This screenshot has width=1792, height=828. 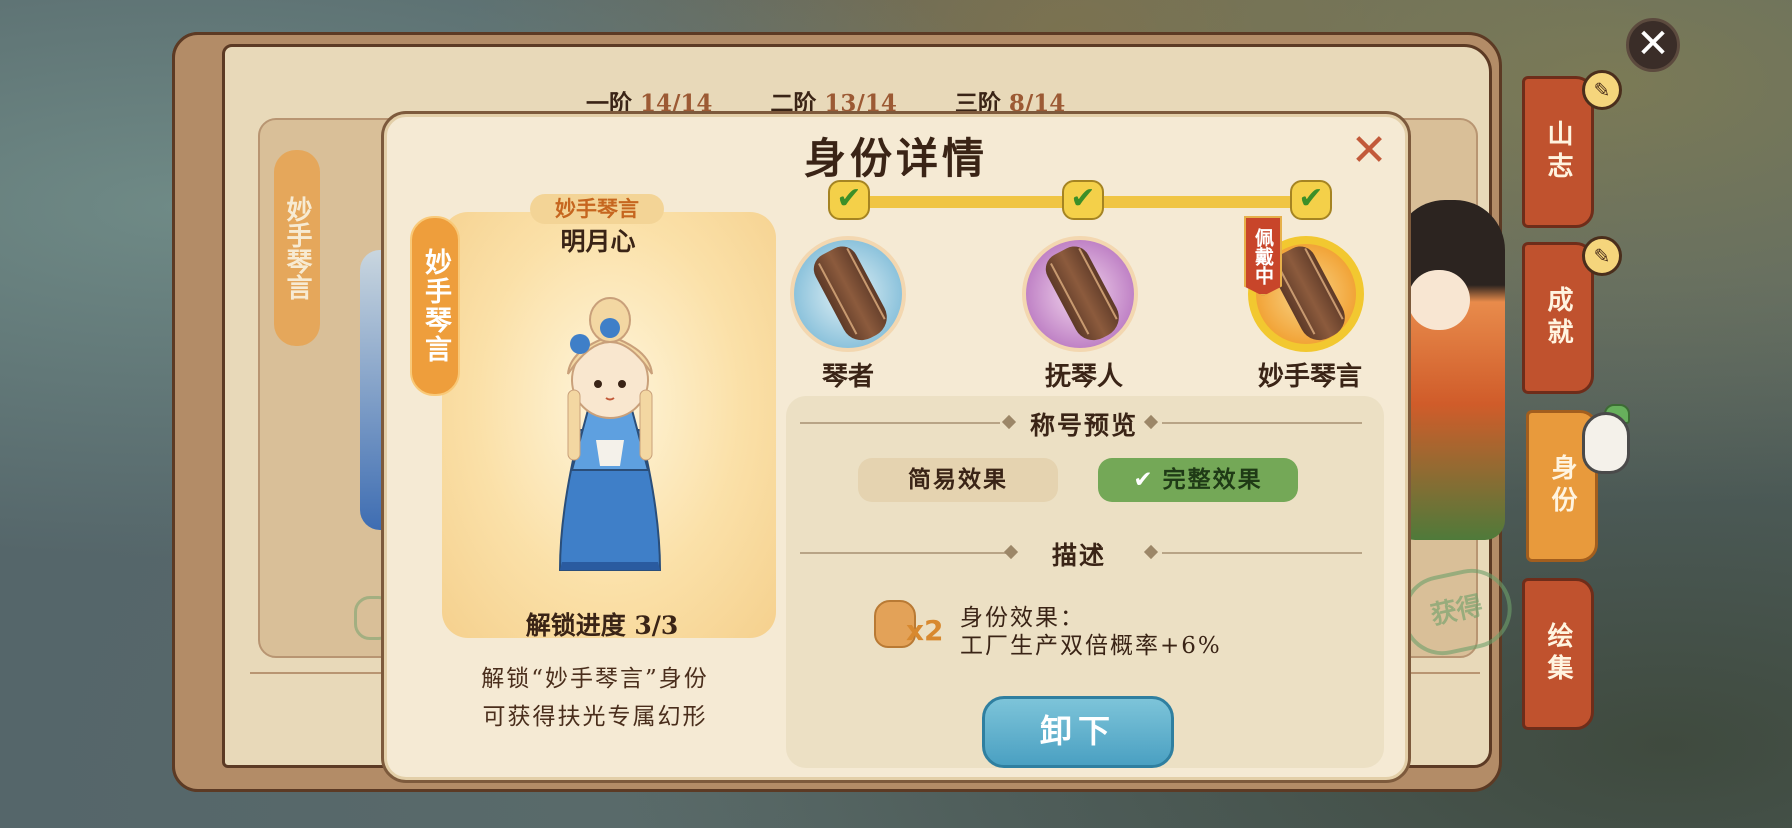 I want to click on tier-2-value: 13/14, so click(x=860, y=103).